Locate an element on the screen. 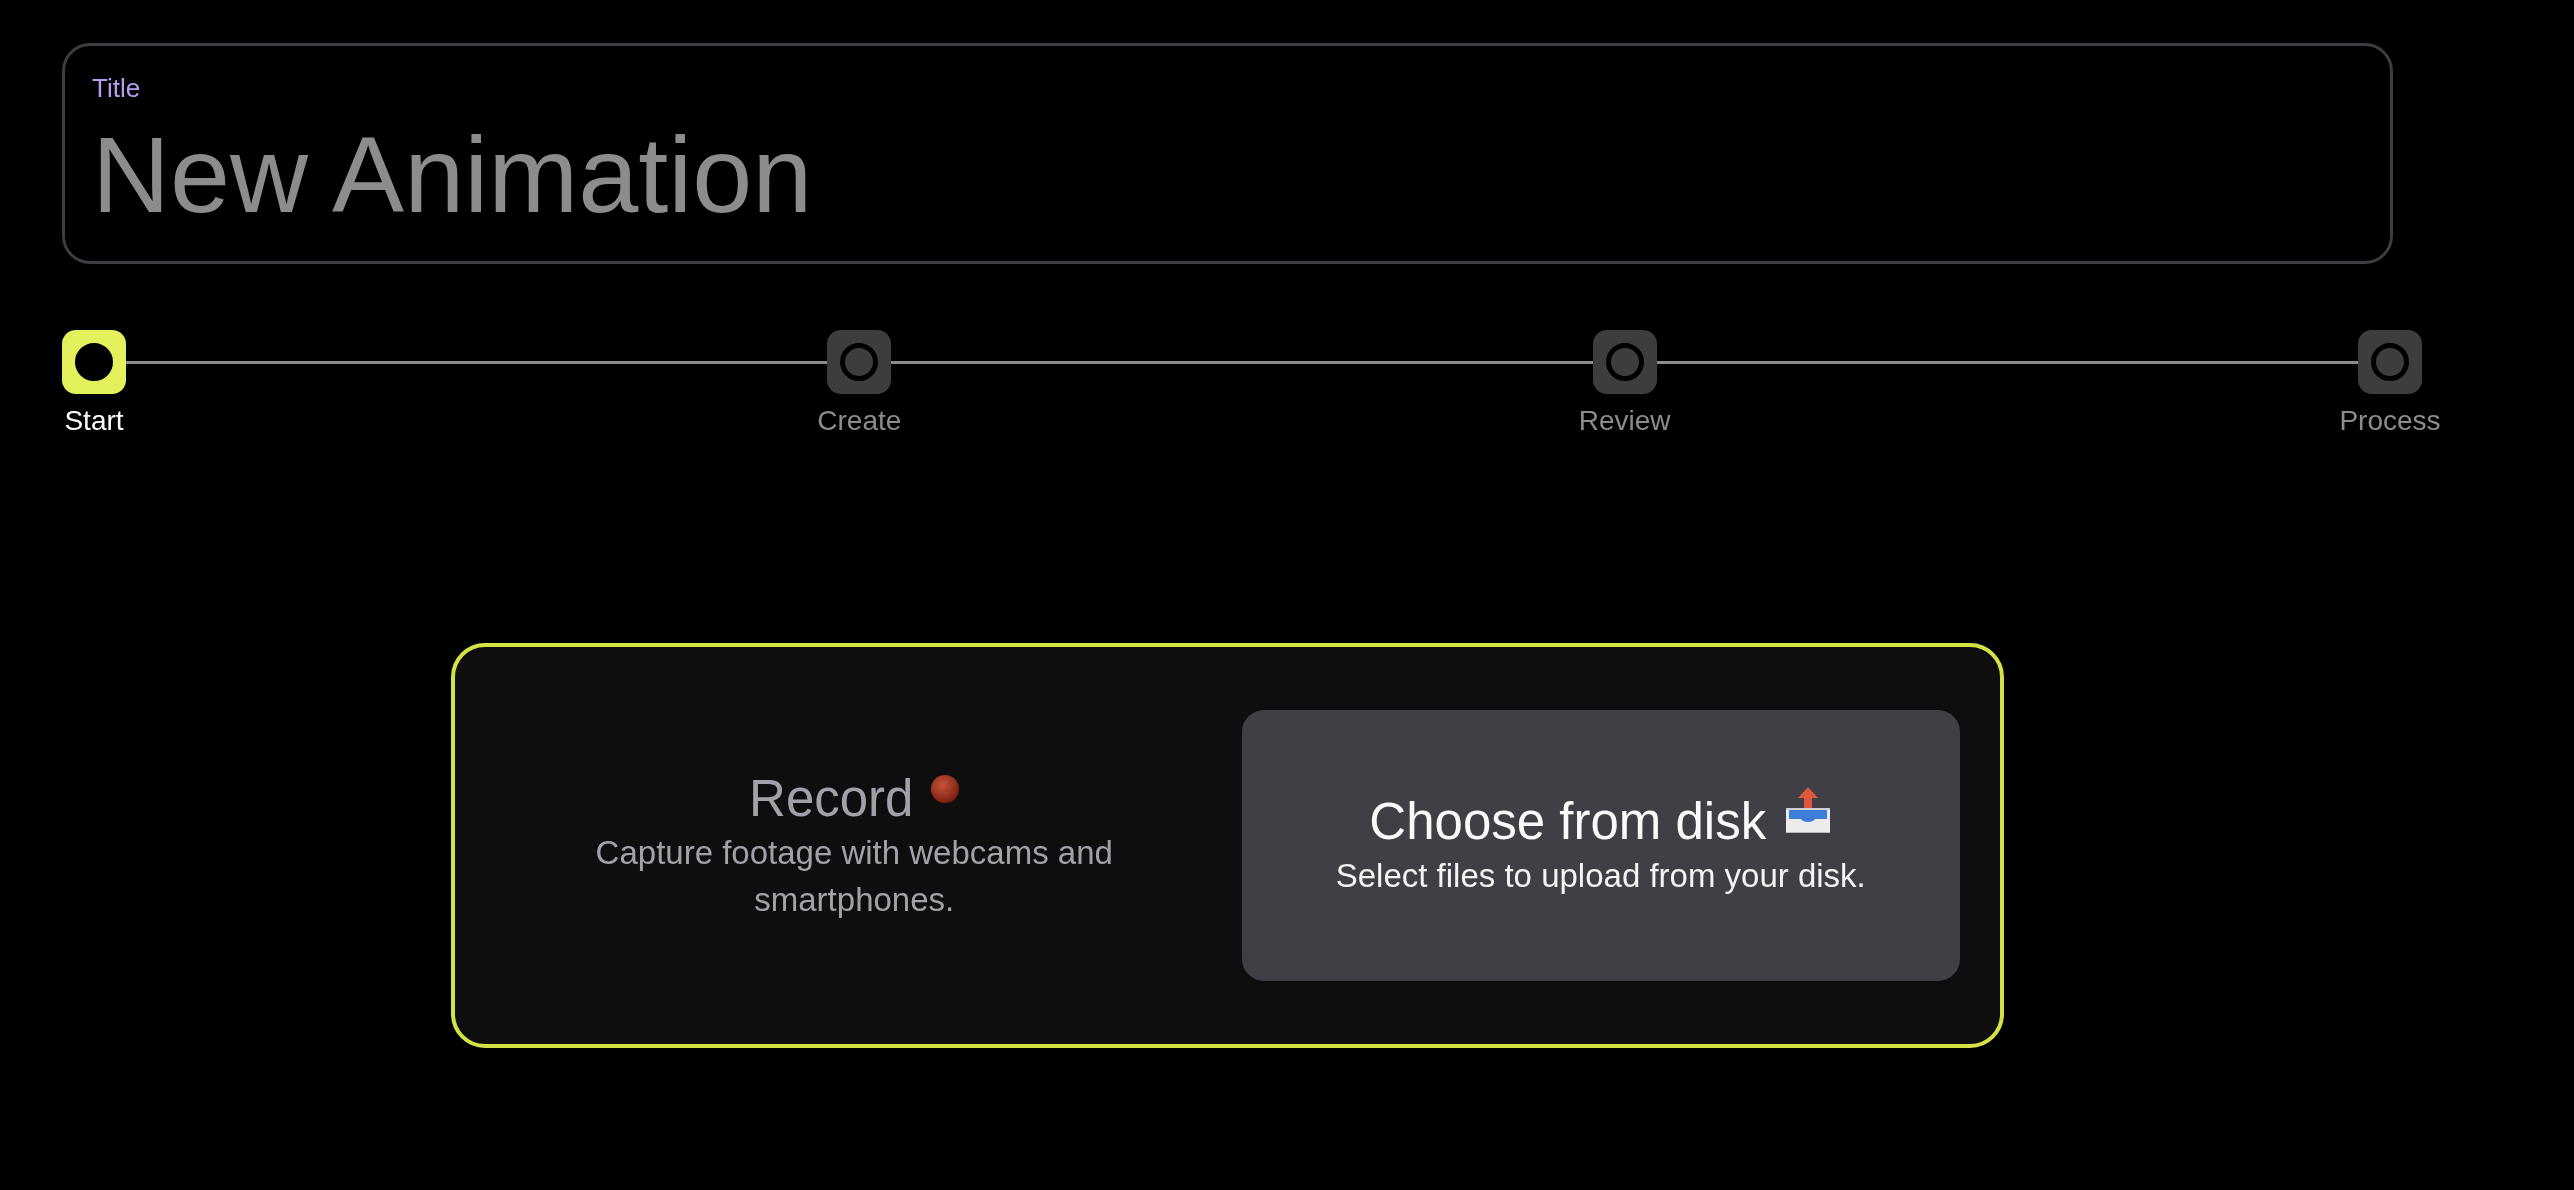  step-label: Start is located at coordinates (94, 421).